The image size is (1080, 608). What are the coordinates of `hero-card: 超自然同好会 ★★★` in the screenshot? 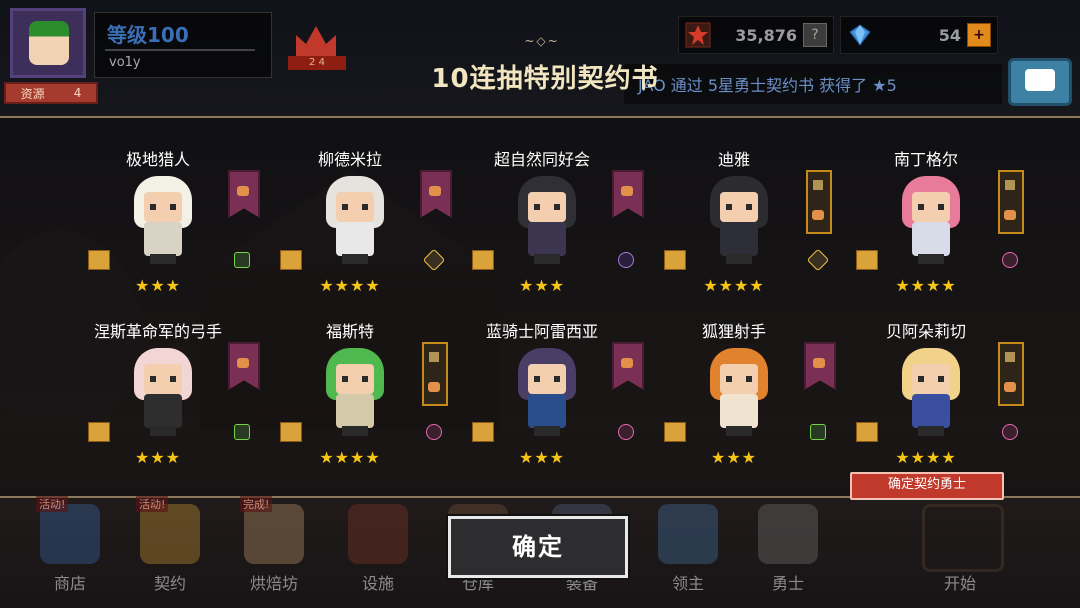 It's located at (557, 226).